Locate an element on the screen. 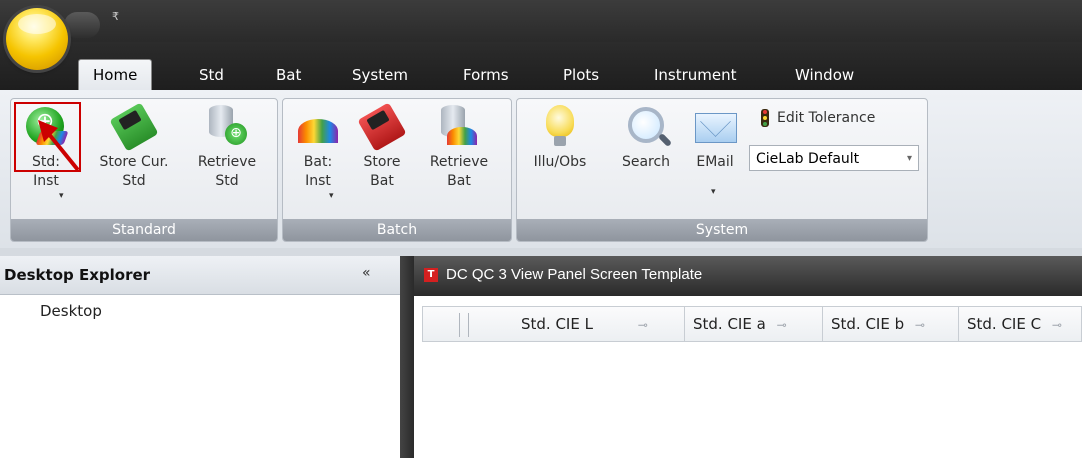 This screenshot has height=458, width=1082. illu-obs-label: Illu/Obs is located at coordinates (560, 162).